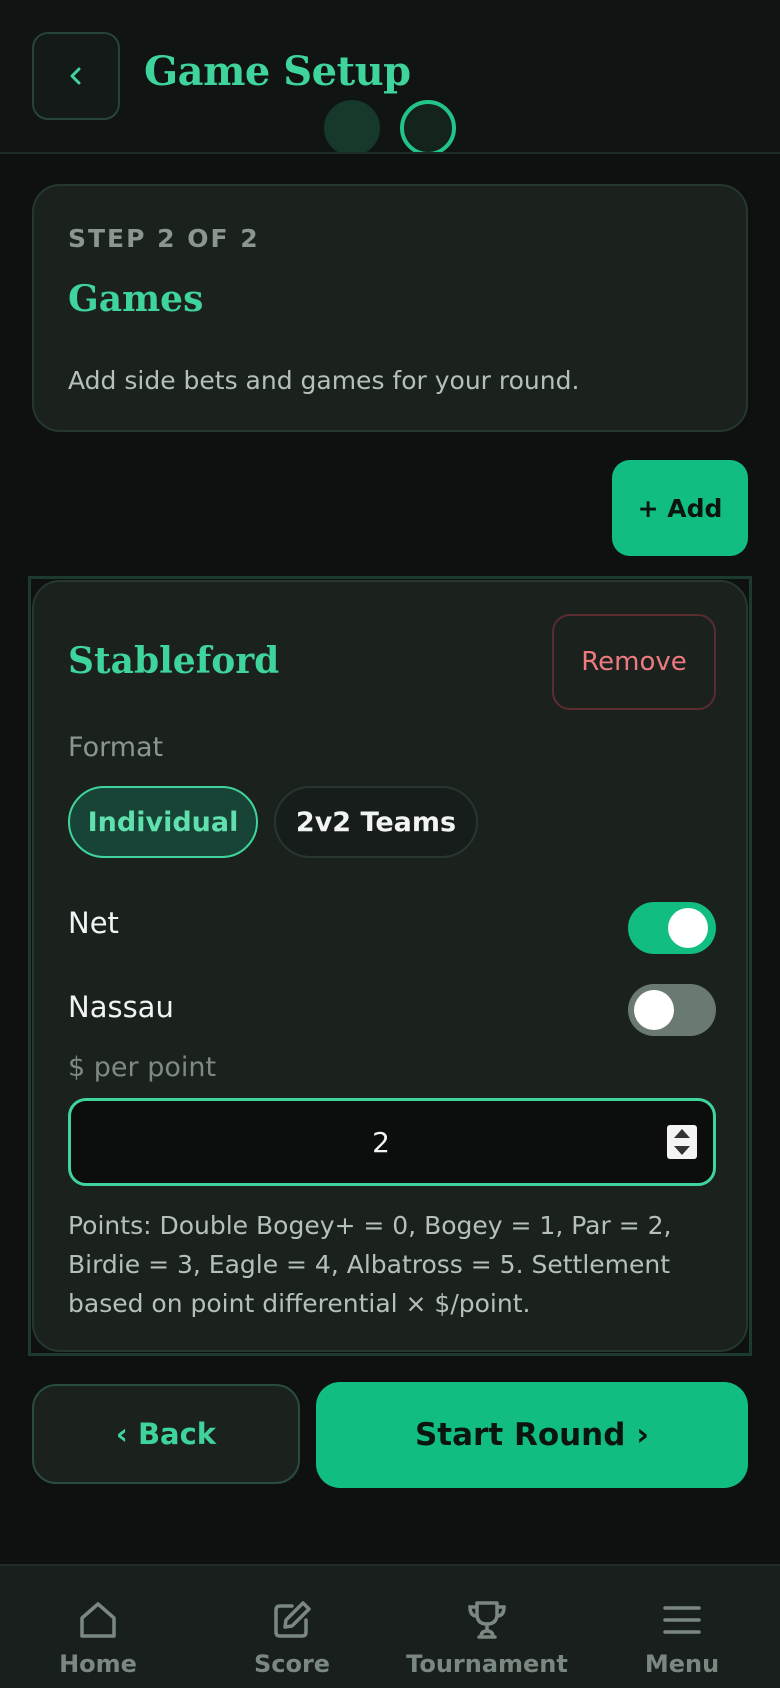 The width and height of the screenshot is (780, 1688). What do you see at coordinates (487, 1620) in the screenshot?
I see `trophy-icon` at bounding box center [487, 1620].